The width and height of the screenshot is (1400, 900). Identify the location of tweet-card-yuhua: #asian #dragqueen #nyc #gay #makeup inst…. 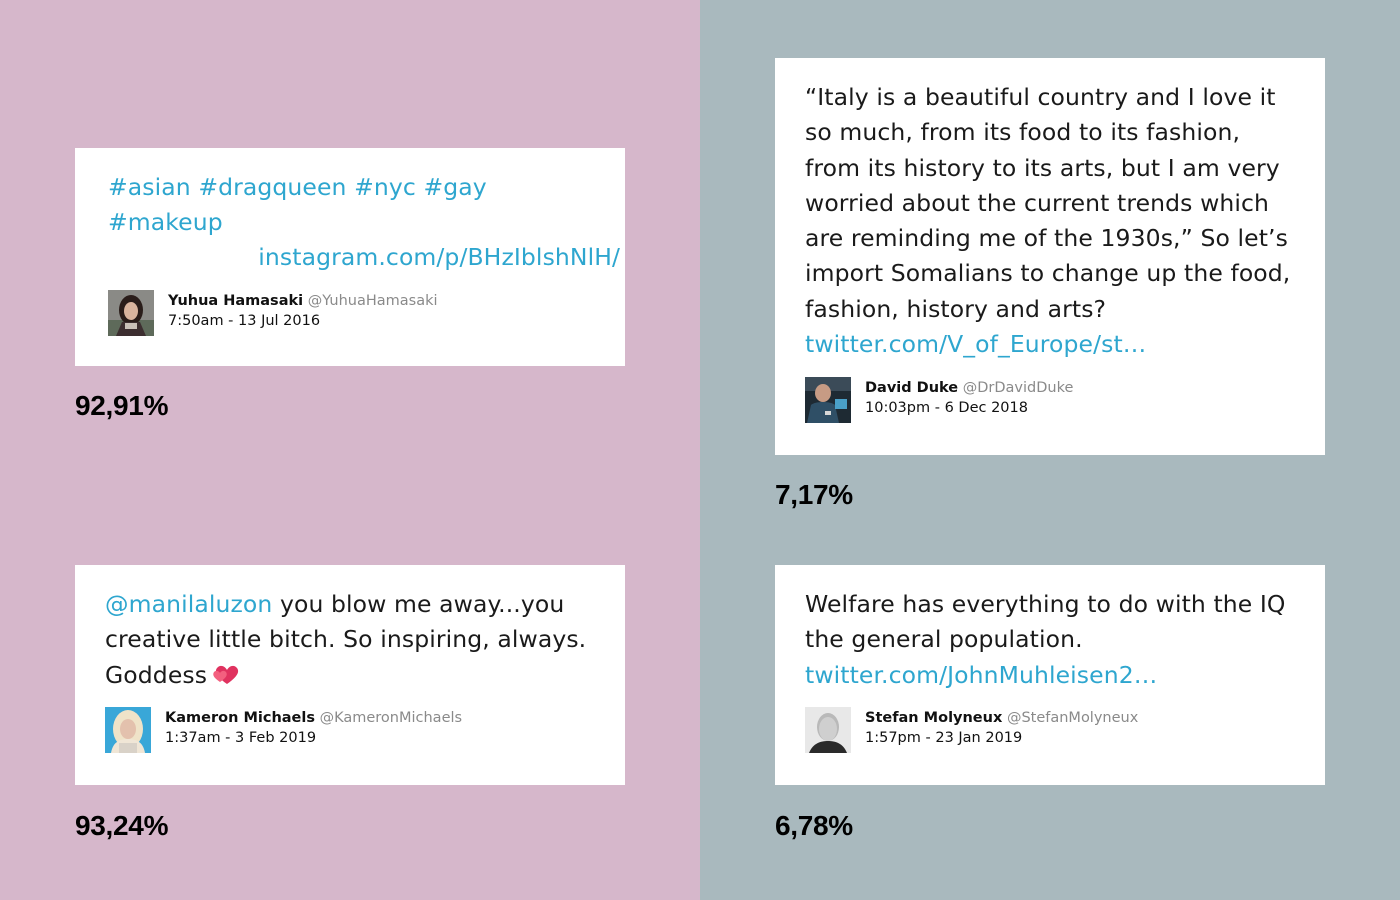
(350, 257).